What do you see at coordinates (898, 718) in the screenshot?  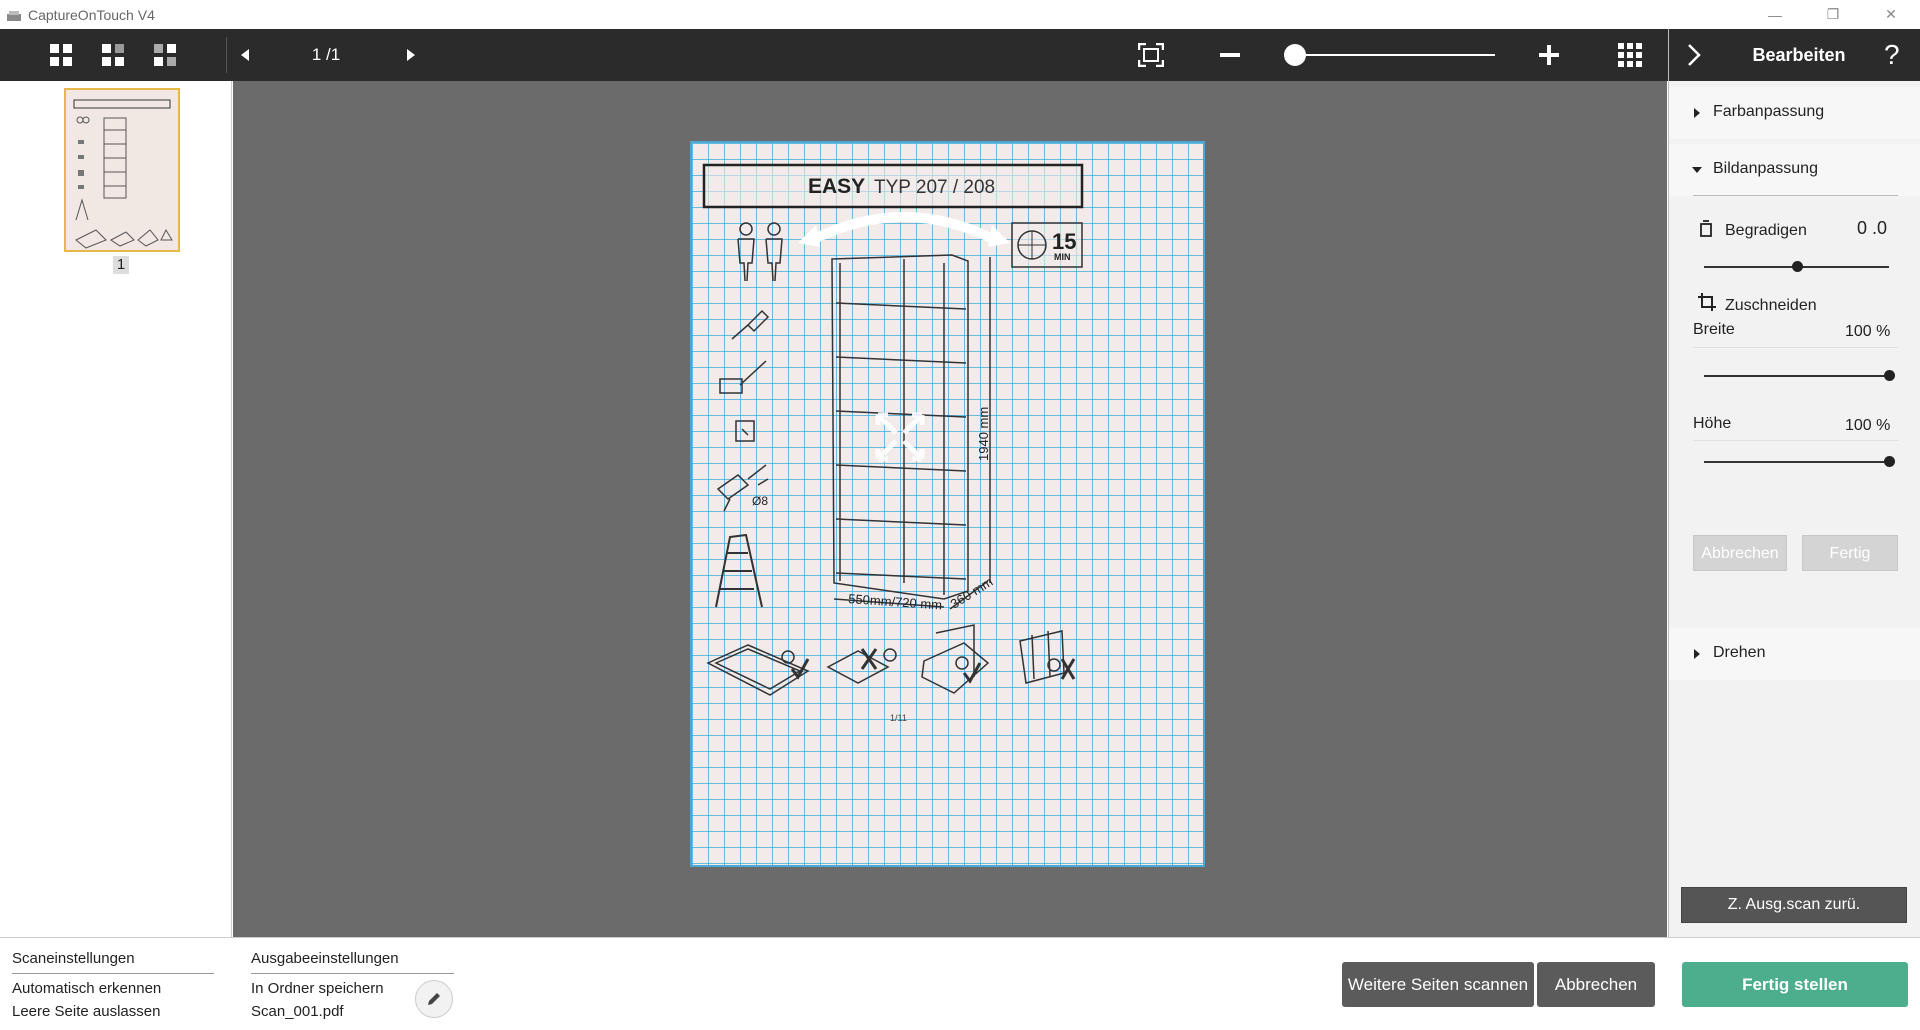 I see `page-footer: 1/11` at bounding box center [898, 718].